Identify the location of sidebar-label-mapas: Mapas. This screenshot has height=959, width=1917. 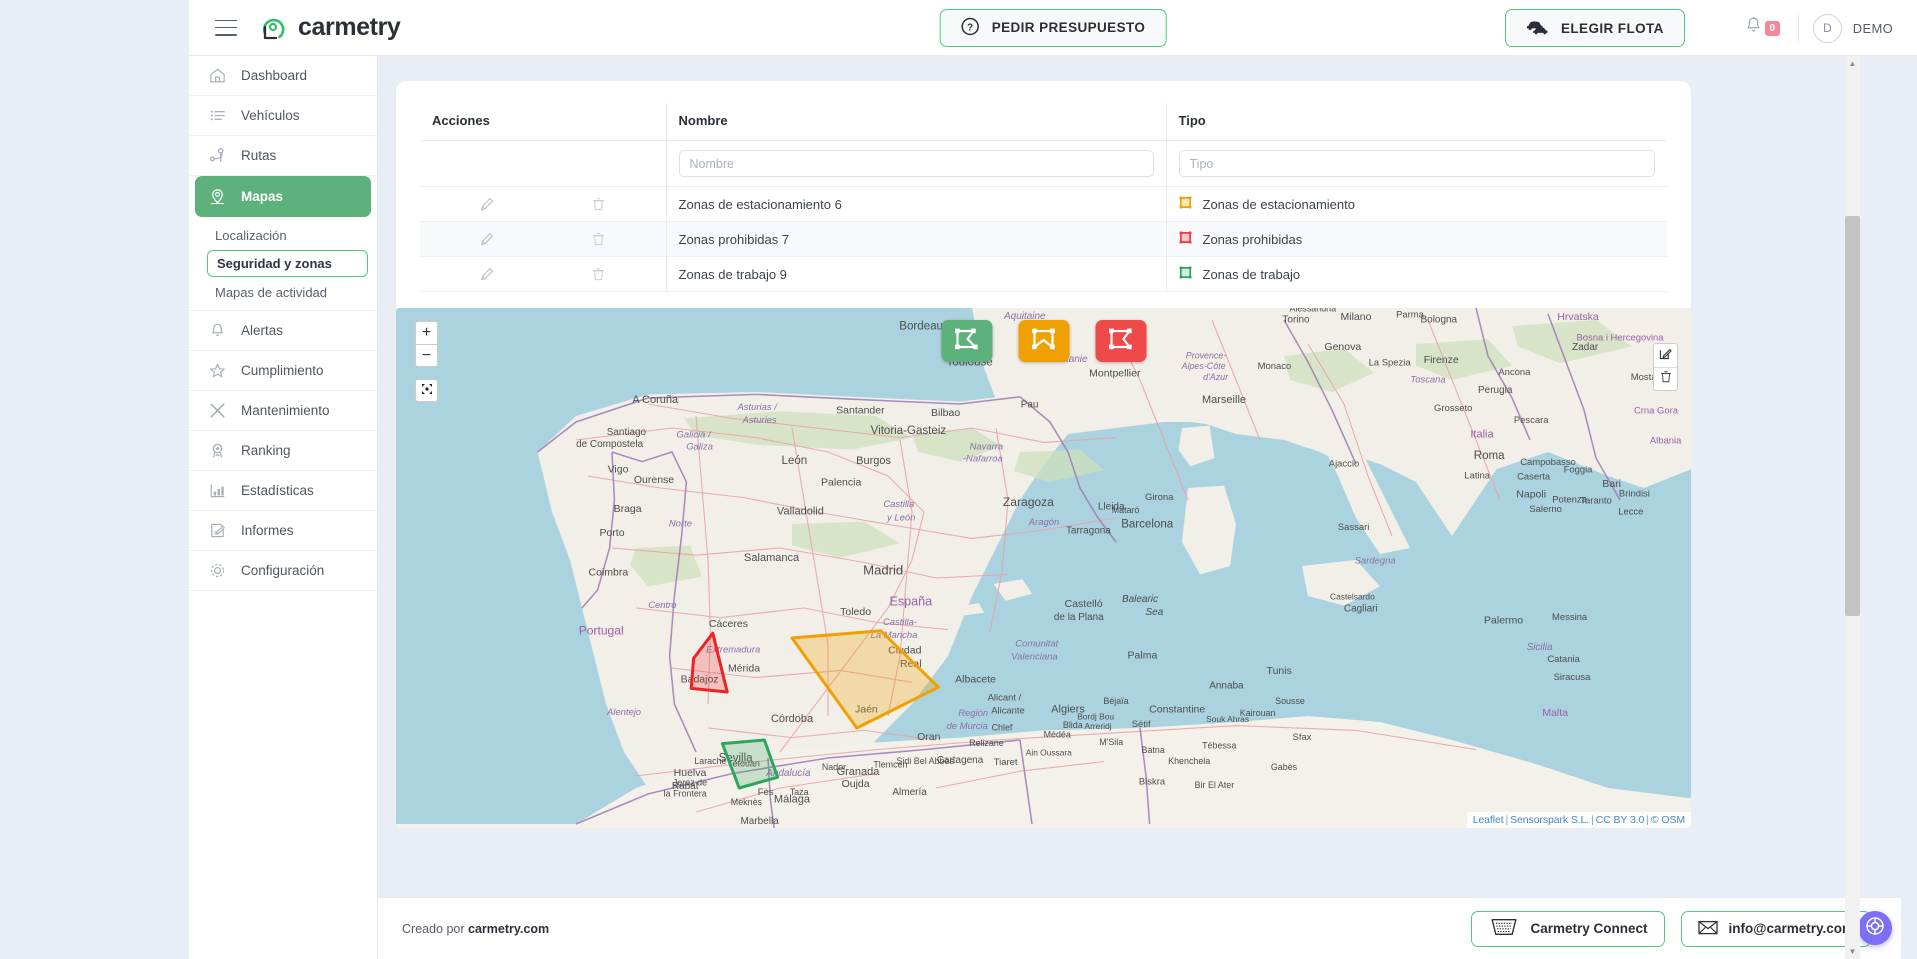
(262, 196).